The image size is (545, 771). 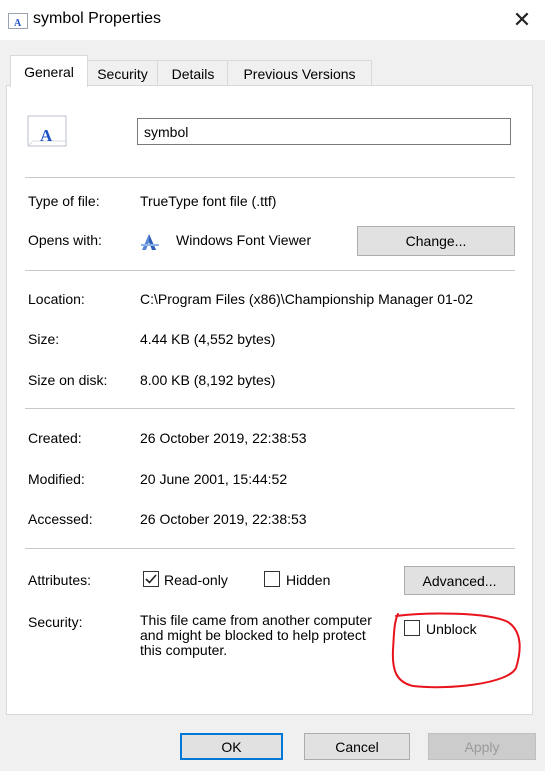 I want to click on security-label: Security:, so click(x=55, y=622).